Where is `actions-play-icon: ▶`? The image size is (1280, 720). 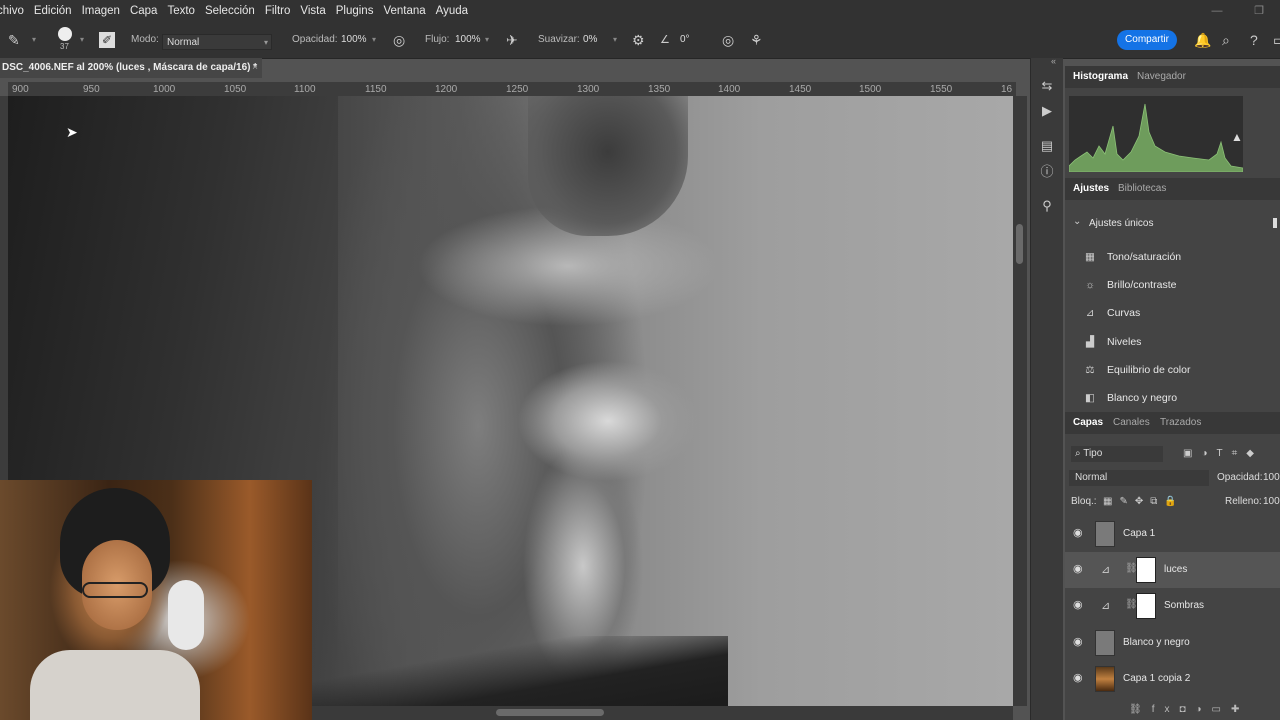
actions-play-icon: ▶ is located at coordinates (1047, 111).